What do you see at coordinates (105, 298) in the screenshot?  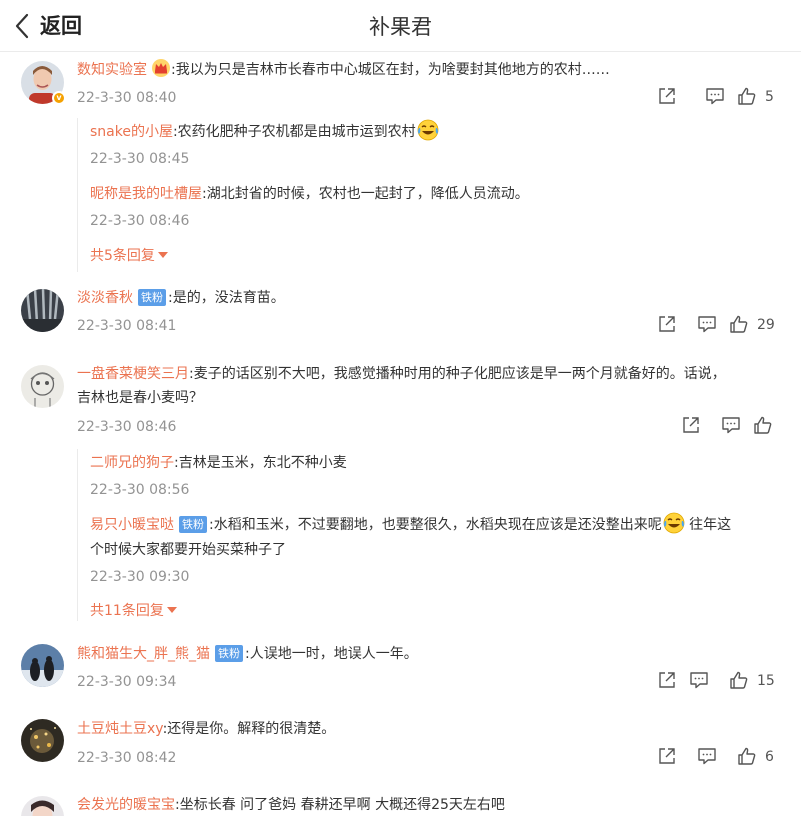 I see `username-link: 淡淡香秋` at bounding box center [105, 298].